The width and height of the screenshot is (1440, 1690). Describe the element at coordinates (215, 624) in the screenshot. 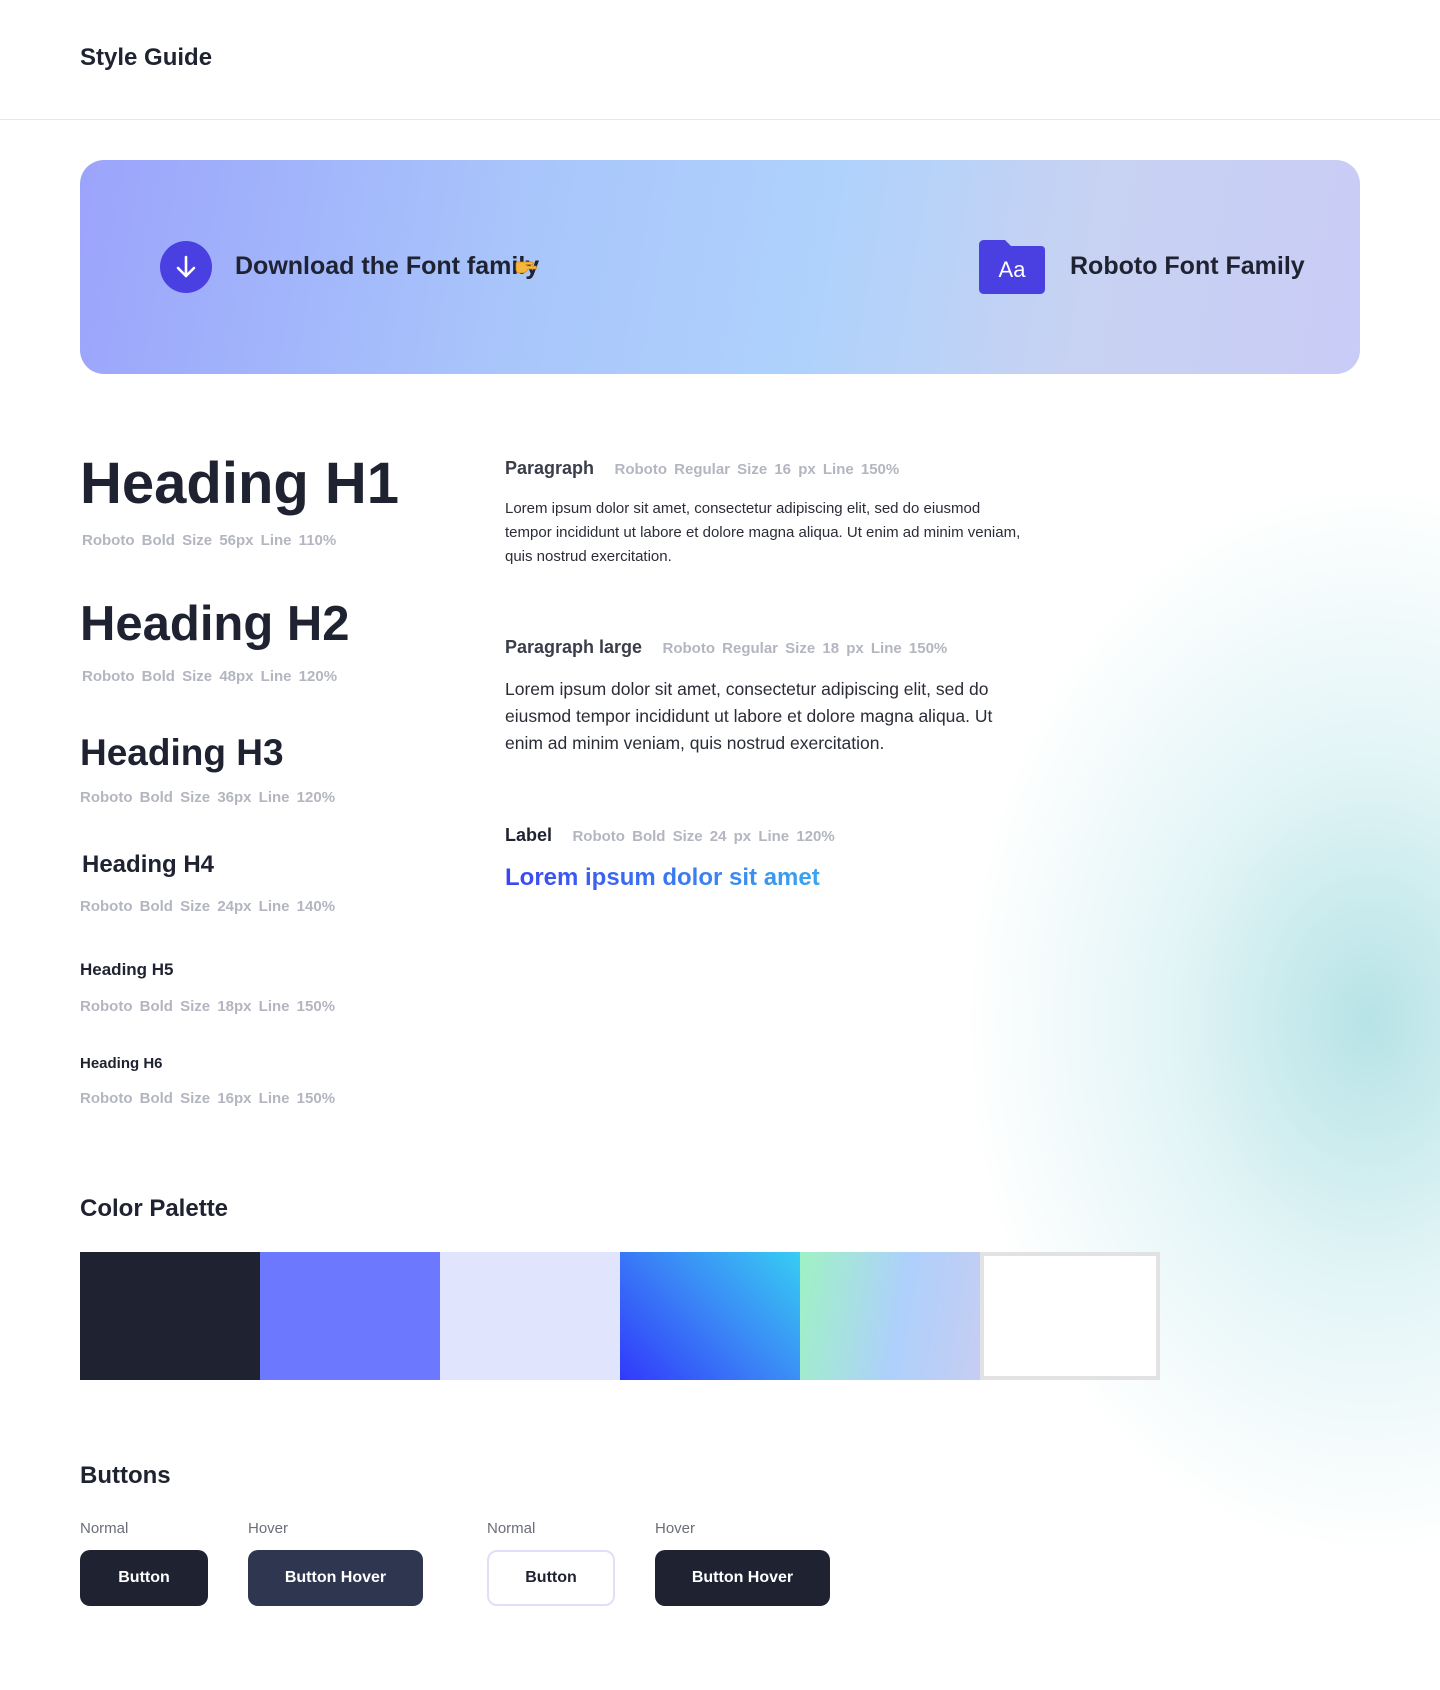

I see `heading-h2: Heading H2` at that location.